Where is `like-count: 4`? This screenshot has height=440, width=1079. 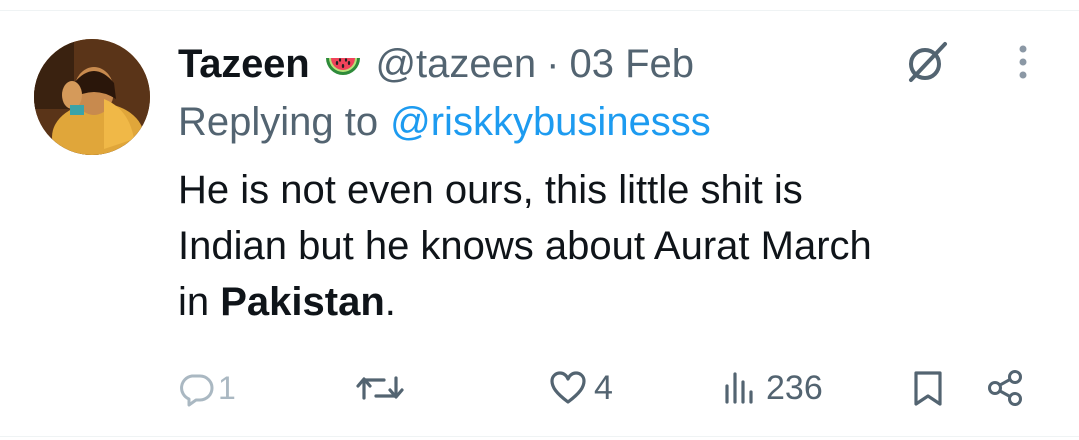 like-count: 4 is located at coordinates (603, 387).